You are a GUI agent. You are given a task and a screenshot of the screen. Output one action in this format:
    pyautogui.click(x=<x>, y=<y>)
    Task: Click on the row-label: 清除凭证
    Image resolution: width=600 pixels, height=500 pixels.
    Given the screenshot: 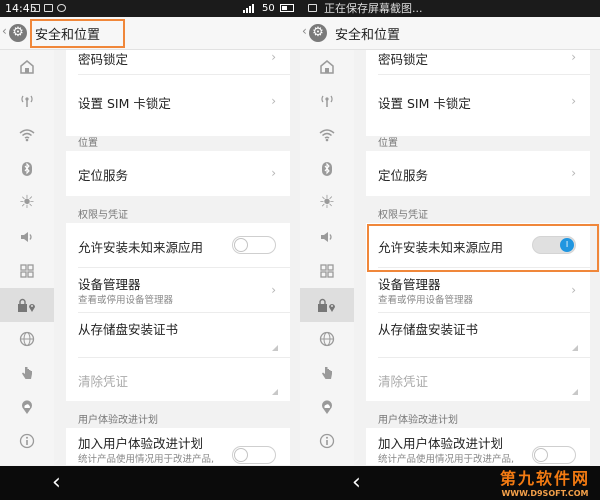 What is the action you would take?
    pyautogui.click(x=103, y=381)
    